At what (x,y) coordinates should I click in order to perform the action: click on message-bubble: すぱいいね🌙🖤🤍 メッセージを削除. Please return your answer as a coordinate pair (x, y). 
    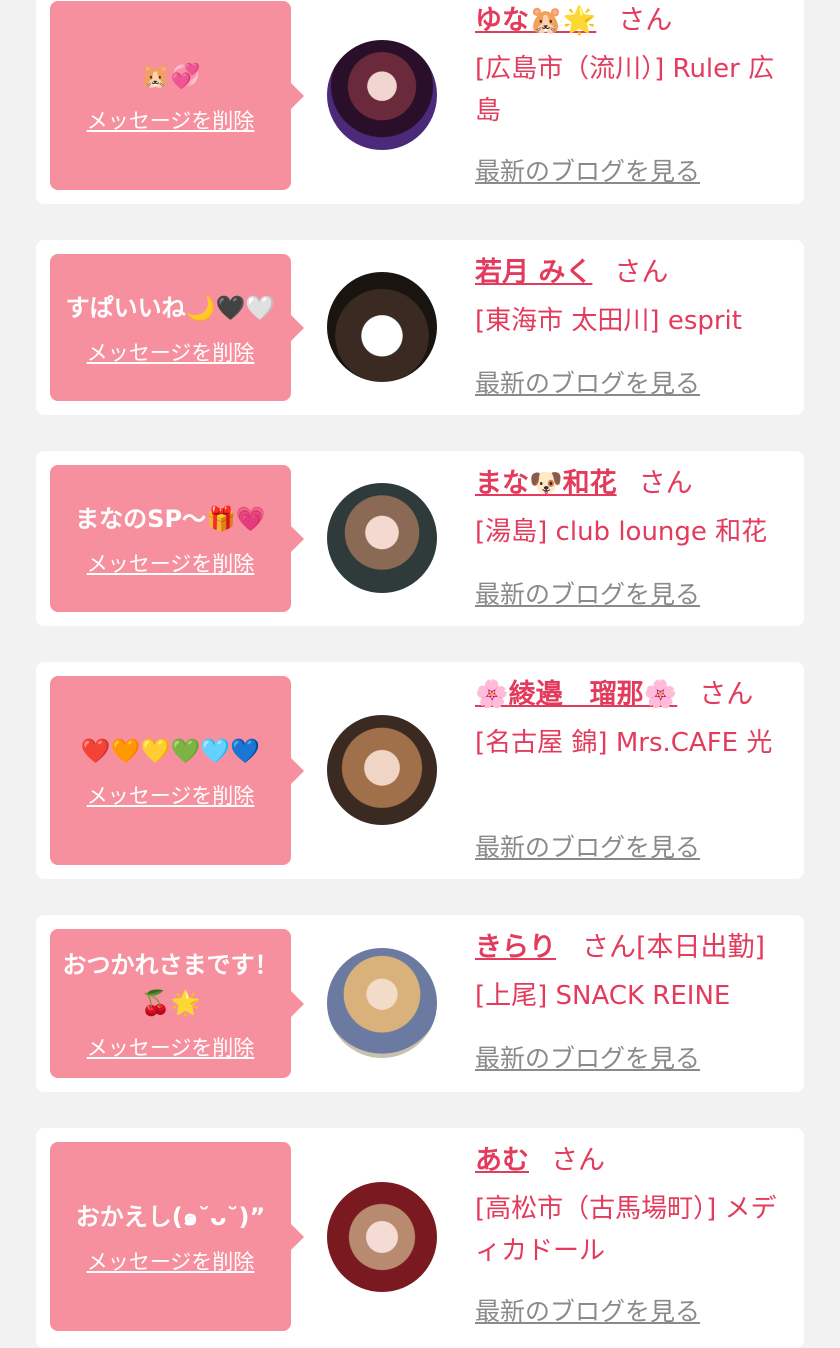
    Looking at the image, I should click on (177, 327).